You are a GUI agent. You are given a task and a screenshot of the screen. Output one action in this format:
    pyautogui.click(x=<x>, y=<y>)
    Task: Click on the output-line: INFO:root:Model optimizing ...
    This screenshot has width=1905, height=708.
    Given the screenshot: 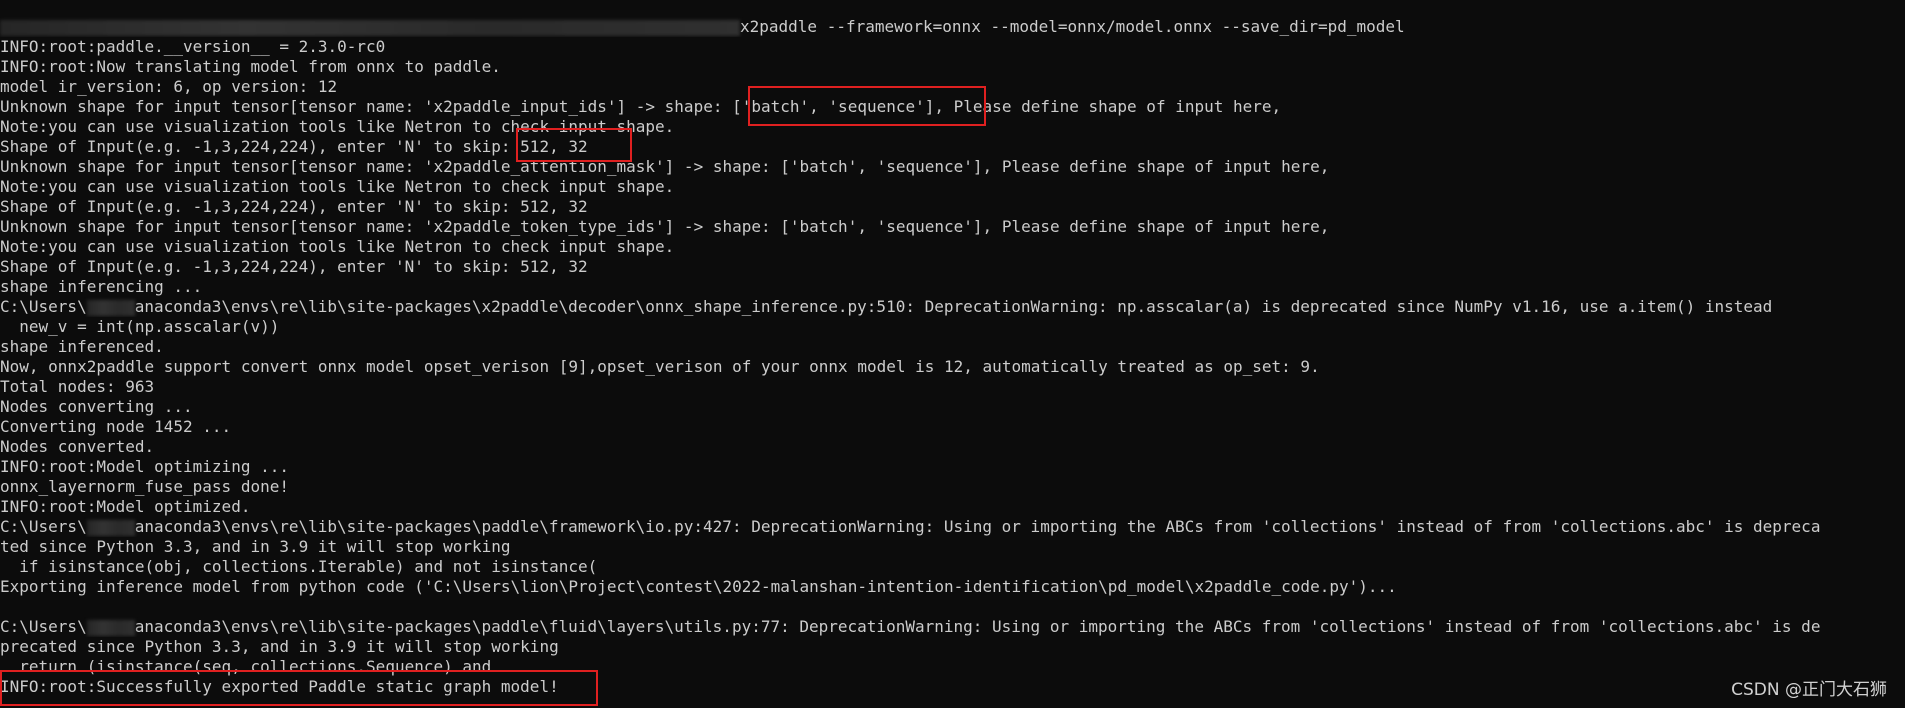 What is the action you would take?
    pyautogui.click(x=144, y=466)
    